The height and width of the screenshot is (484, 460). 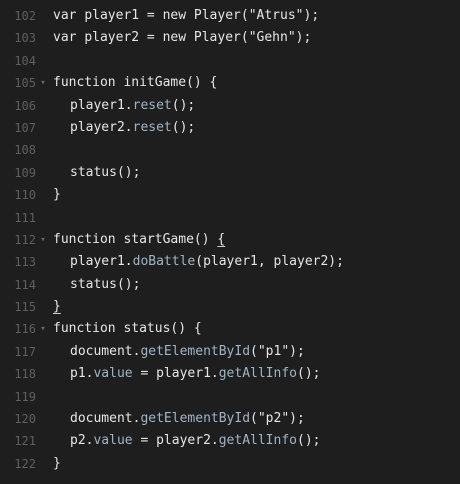 What do you see at coordinates (25, 239) in the screenshot?
I see `line-number: 112` at bounding box center [25, 239].